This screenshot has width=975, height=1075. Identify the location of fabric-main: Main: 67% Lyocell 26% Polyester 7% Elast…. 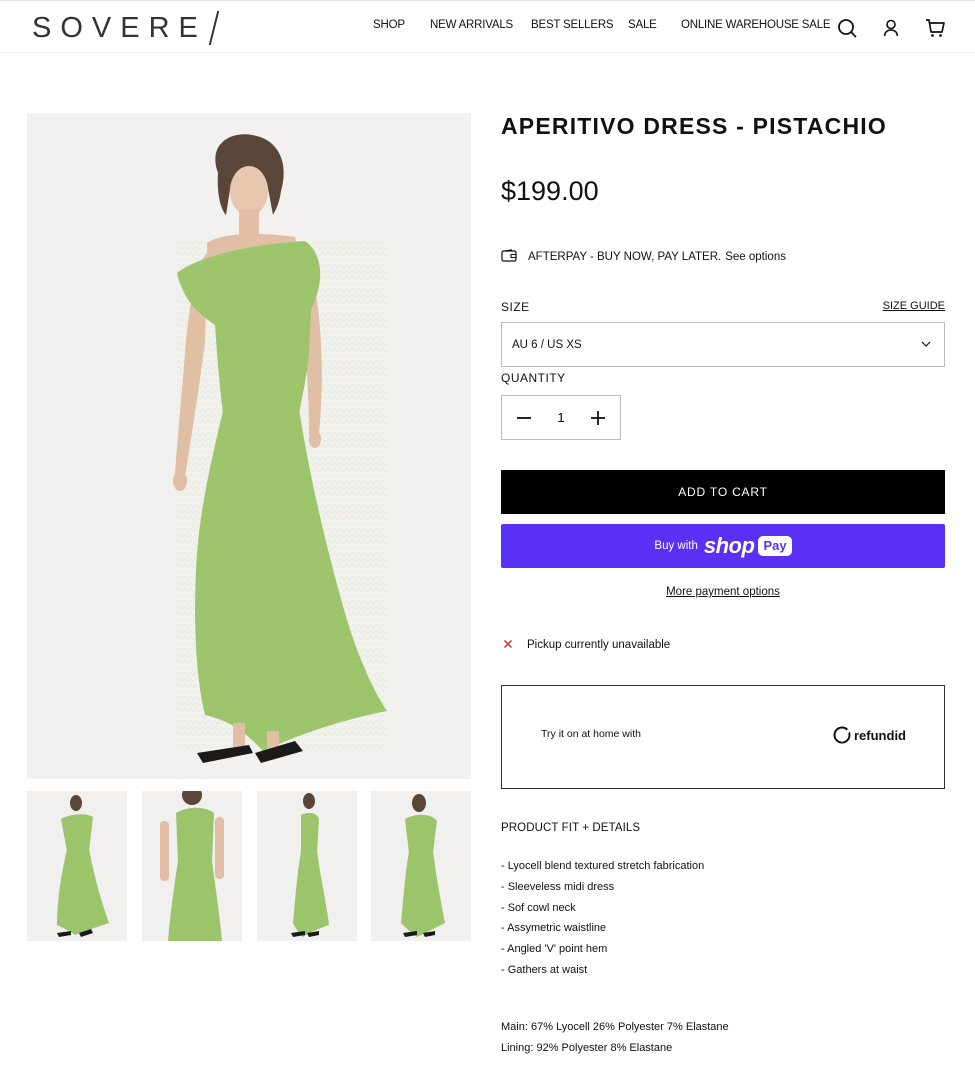
(615, 1027).